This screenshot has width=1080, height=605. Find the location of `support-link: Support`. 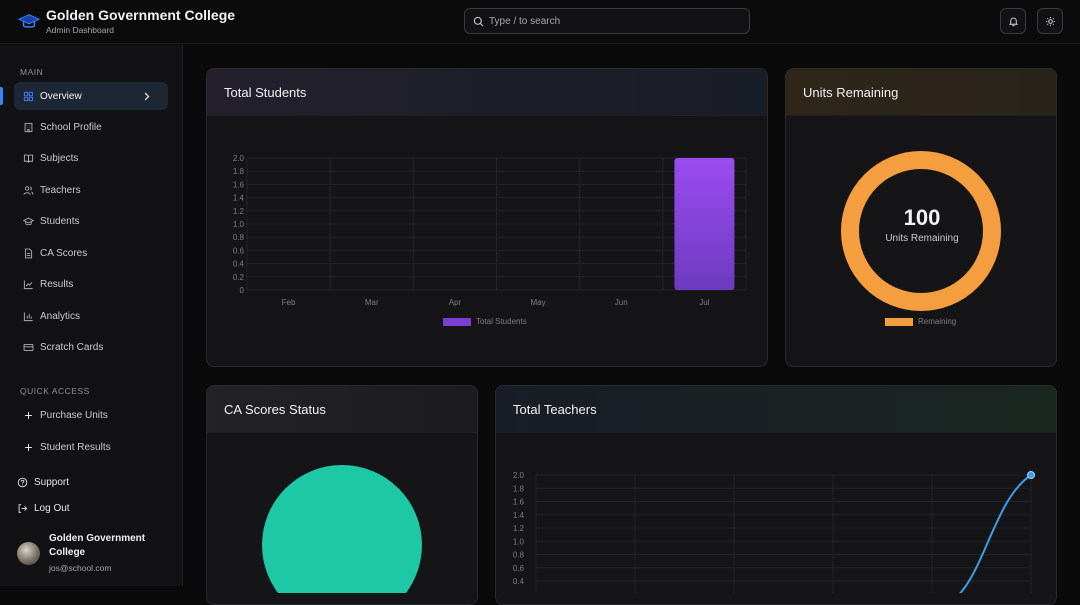

support-link: Support is located at coordinates (43, 482).